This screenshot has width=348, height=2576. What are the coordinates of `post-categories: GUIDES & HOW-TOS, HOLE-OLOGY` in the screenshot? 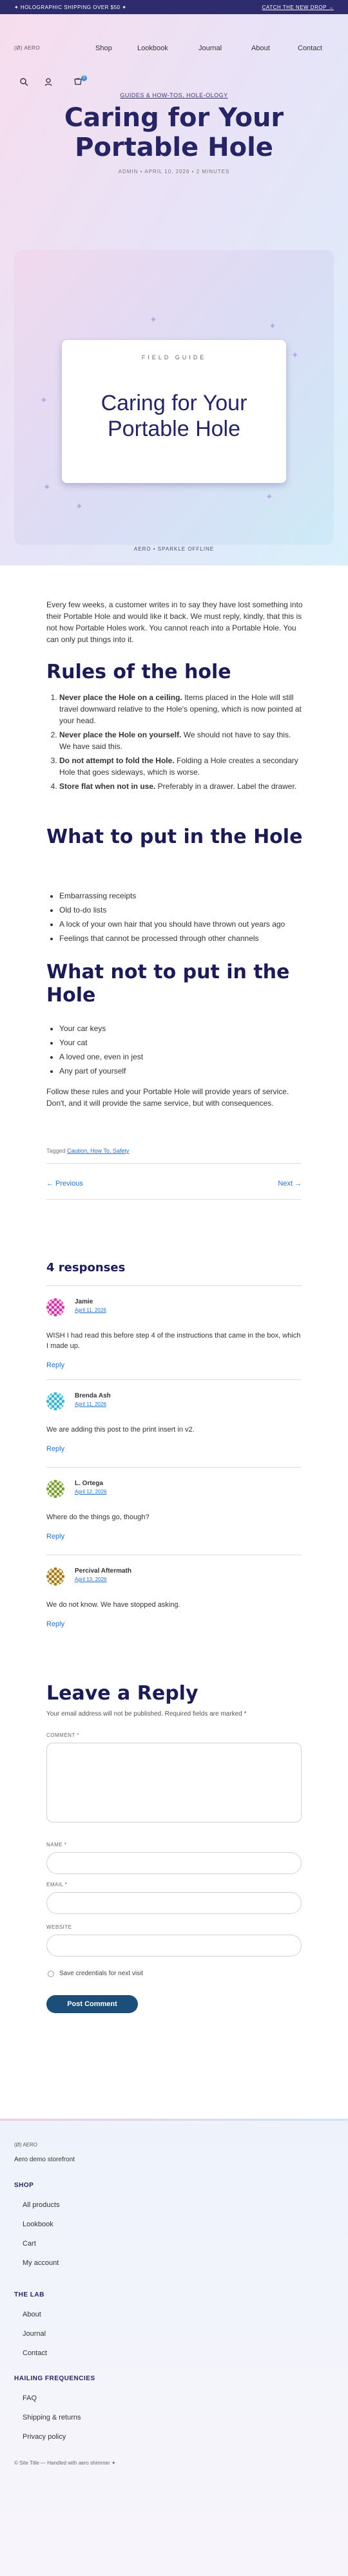 It's located at (174, 96).